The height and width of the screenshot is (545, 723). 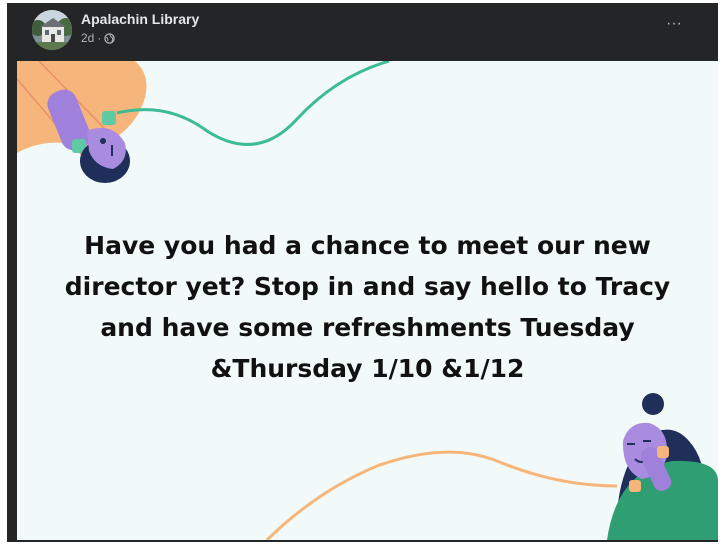 What do you see at coordinates (253, 103) in the screenshot?
I see `teal-phone-cord` at bounding box center [253, 103].